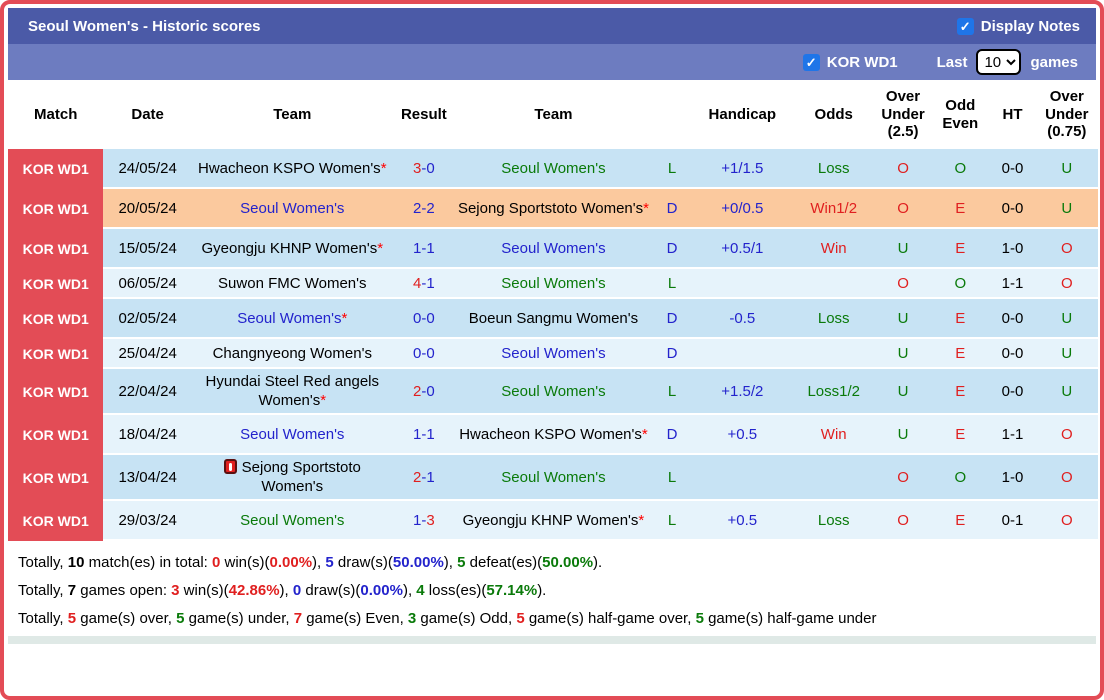 This screenshot has width=1104, height=700. What do you see at coordinates (301, 477) in the screenshot?
I see `team-name: Sejong Sportstoto Women's` at bounding box center [301, 477].